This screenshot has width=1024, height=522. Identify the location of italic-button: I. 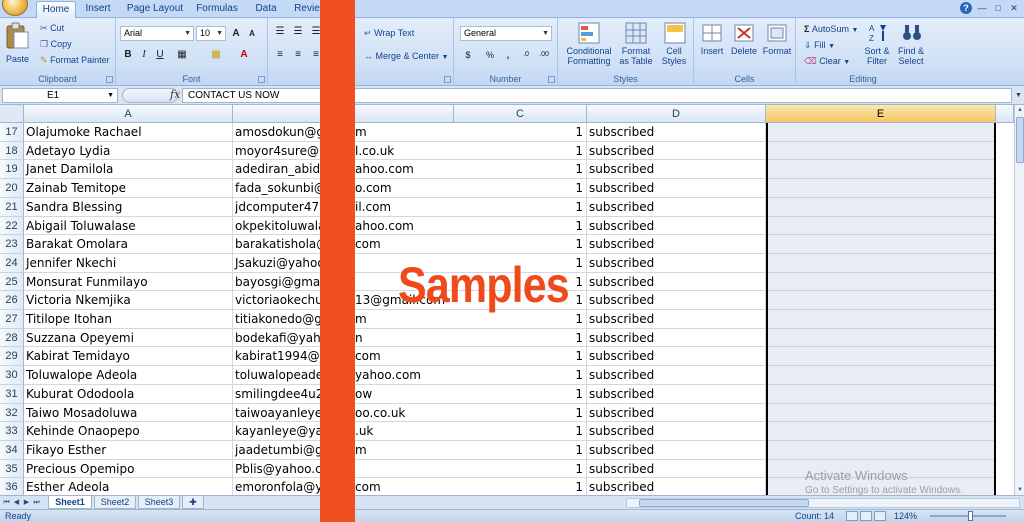
(144, 54).